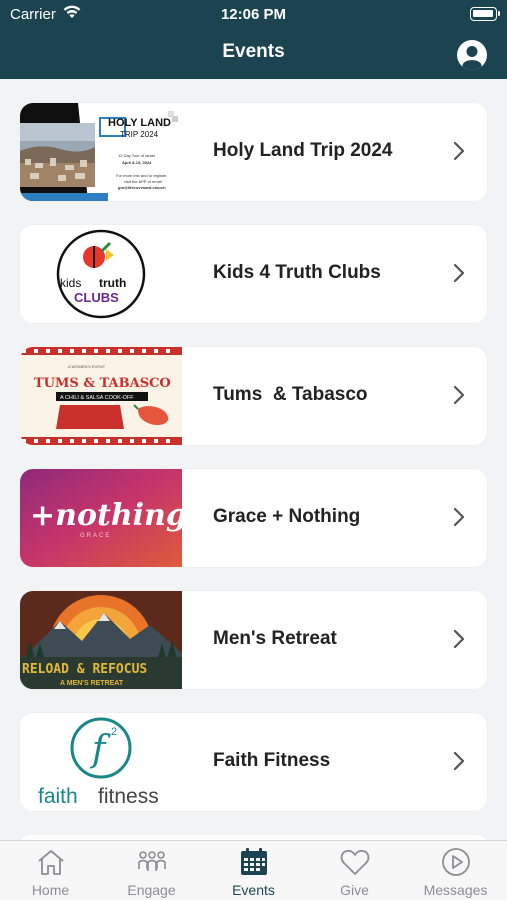 This screenshot has height=900, width=507. What do you see at coordinates (97, 398) in the screenshot?
I see `thumb-banner: A CHILI & SALSA COOK-OFF` at bounding box center [97, 398].